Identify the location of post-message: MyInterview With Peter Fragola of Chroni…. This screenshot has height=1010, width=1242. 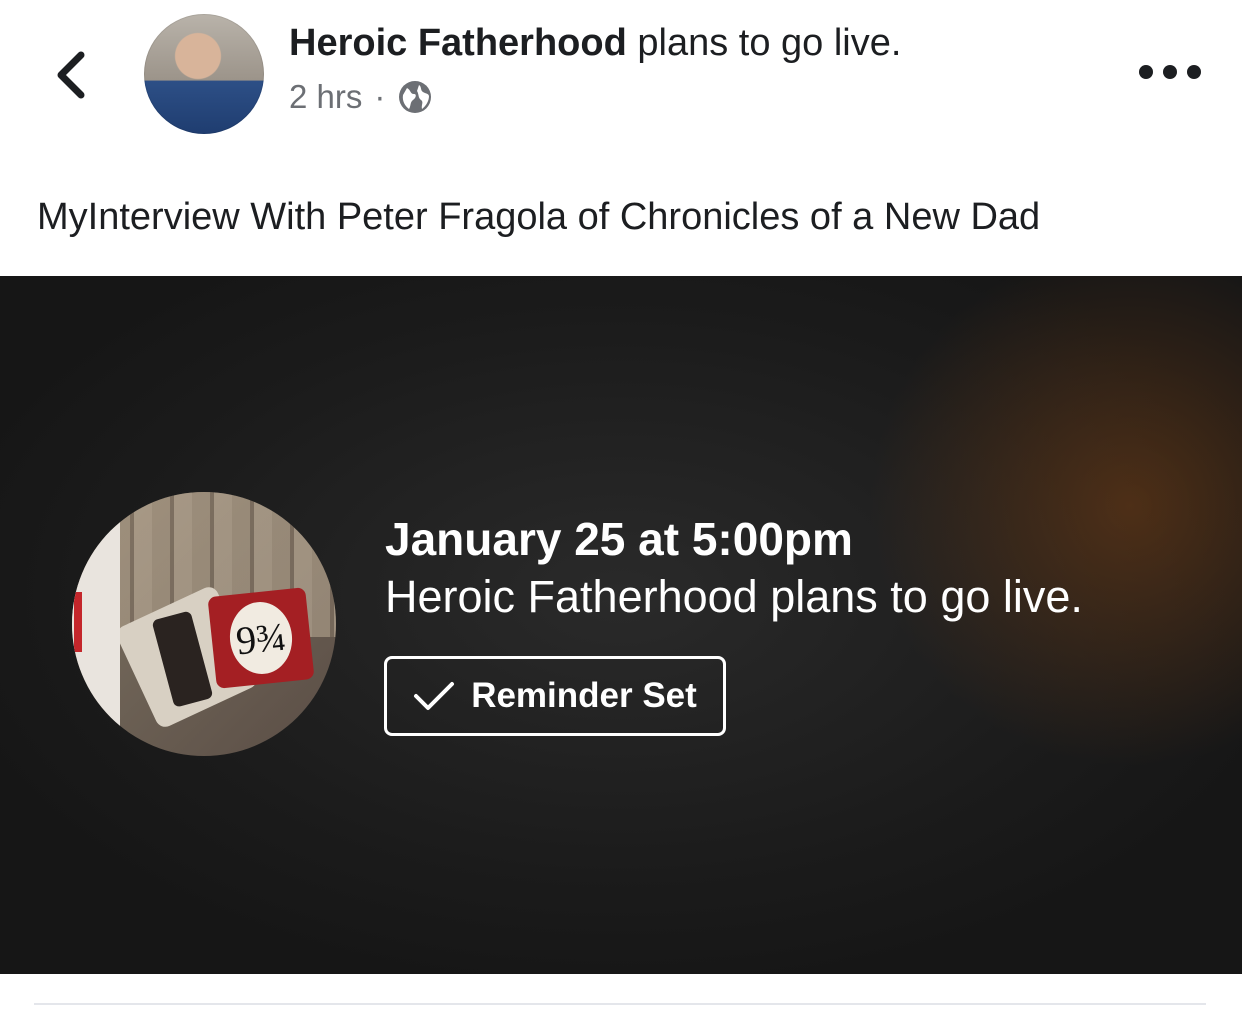
(539, 217).